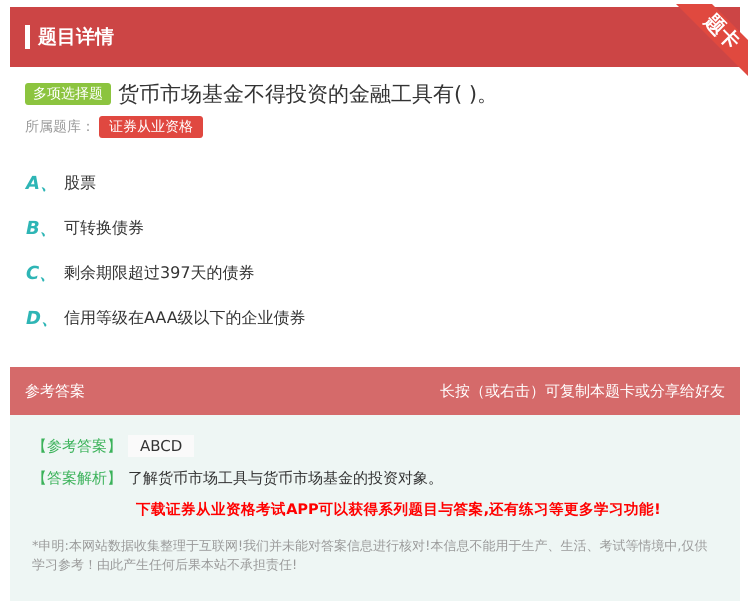  What do you see at coordinates (161, 446) in the screenshot?
I see `answer-value: ABCD` at bounding box center [161, 446].